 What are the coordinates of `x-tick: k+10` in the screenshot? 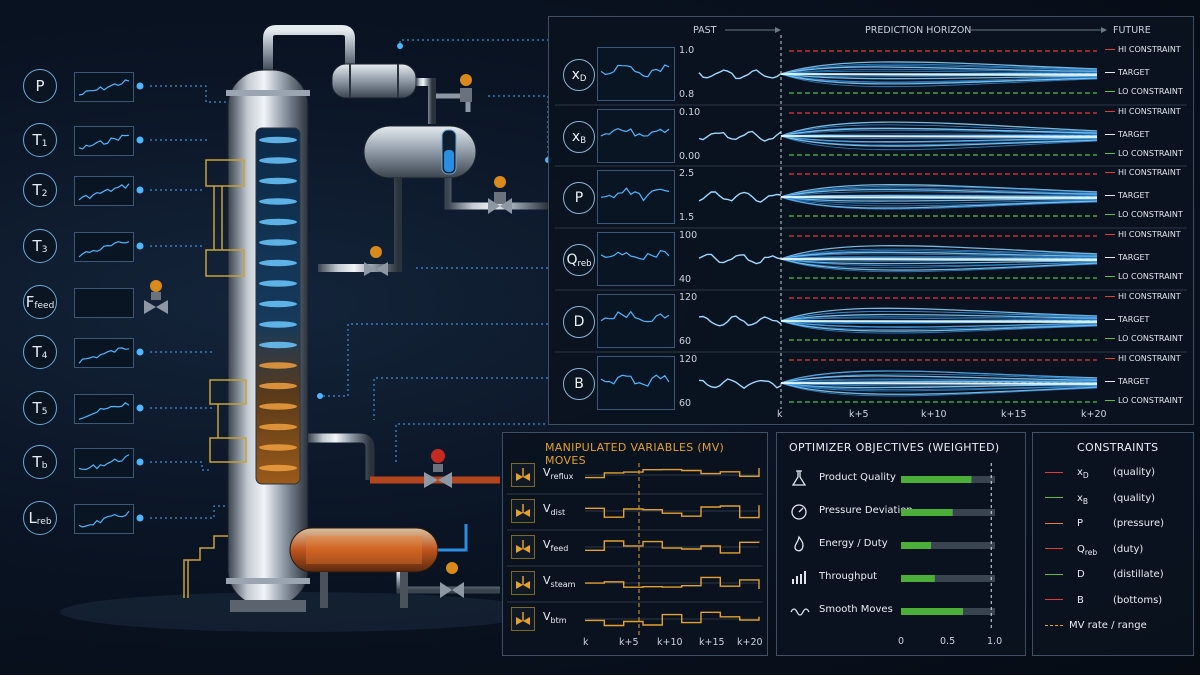 It's located at (934, 414).